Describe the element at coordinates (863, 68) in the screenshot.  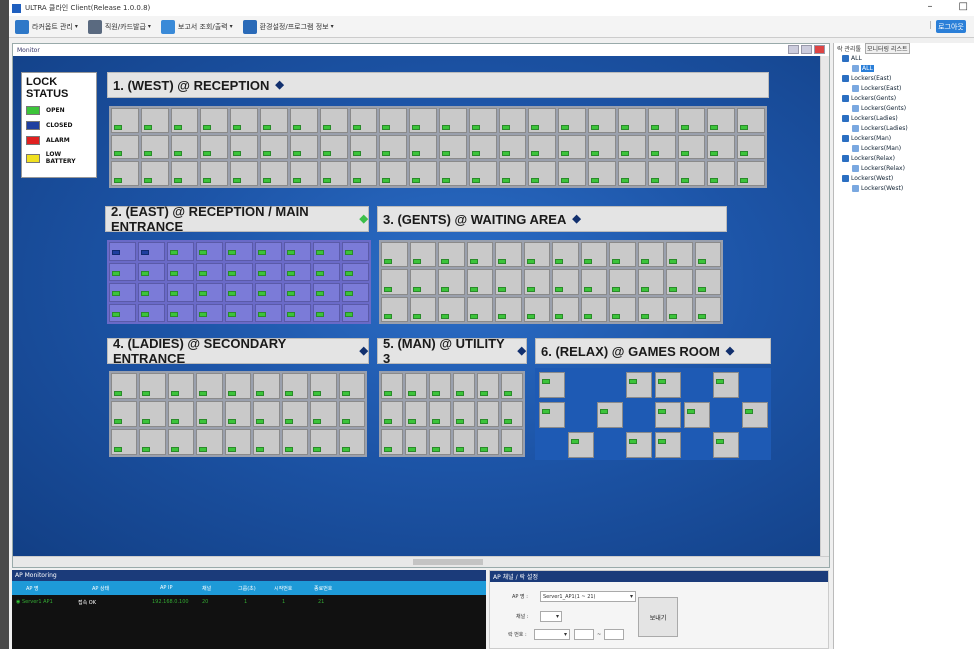
I see `tree-node: ALL` at that location.